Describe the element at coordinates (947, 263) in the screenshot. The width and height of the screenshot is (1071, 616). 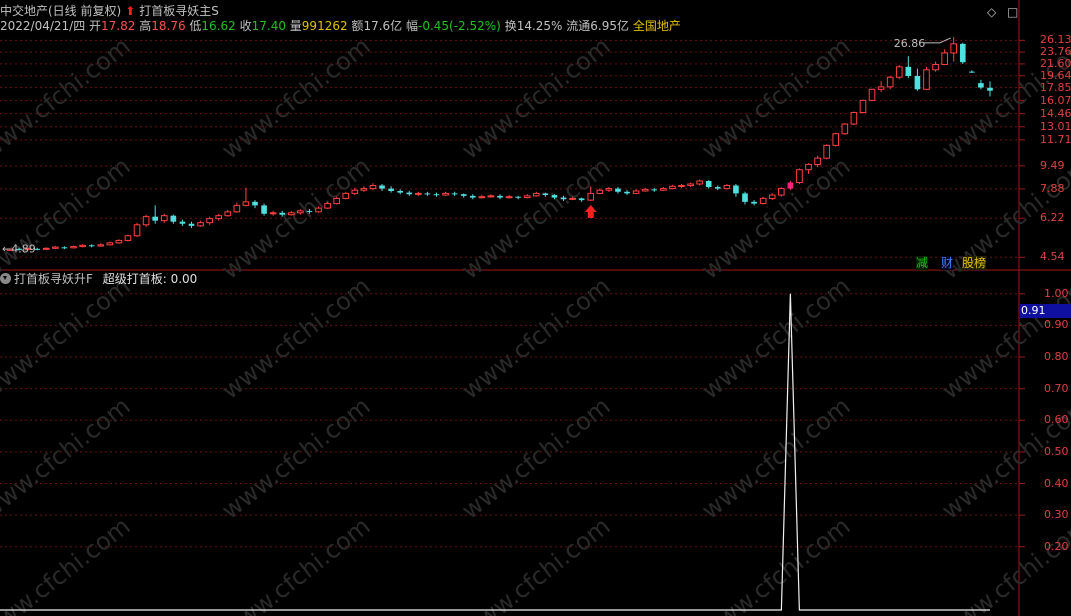
I see `badge-1: 财` at that location.